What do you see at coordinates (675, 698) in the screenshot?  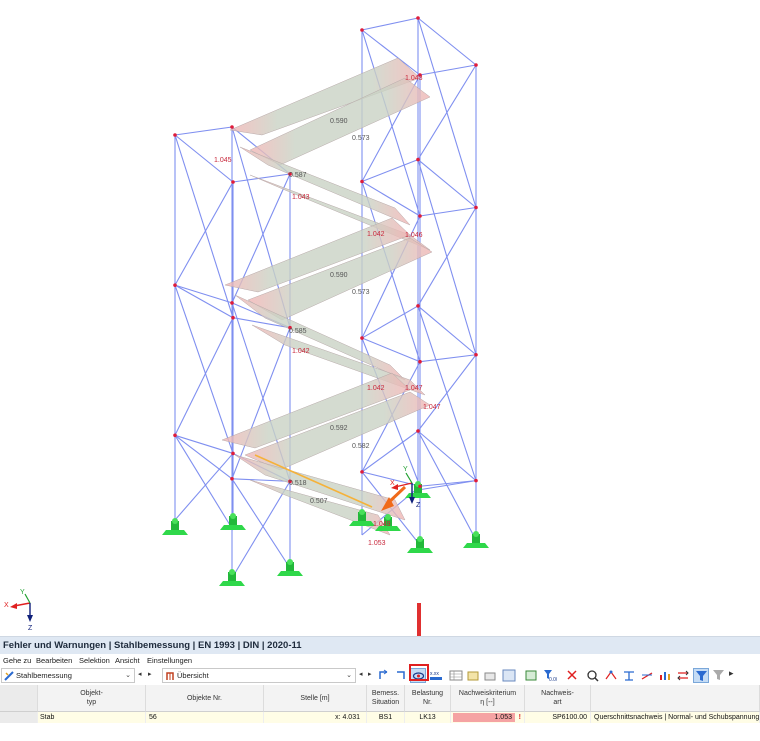 I see `col-header-description` at bounding box center [675, 698].